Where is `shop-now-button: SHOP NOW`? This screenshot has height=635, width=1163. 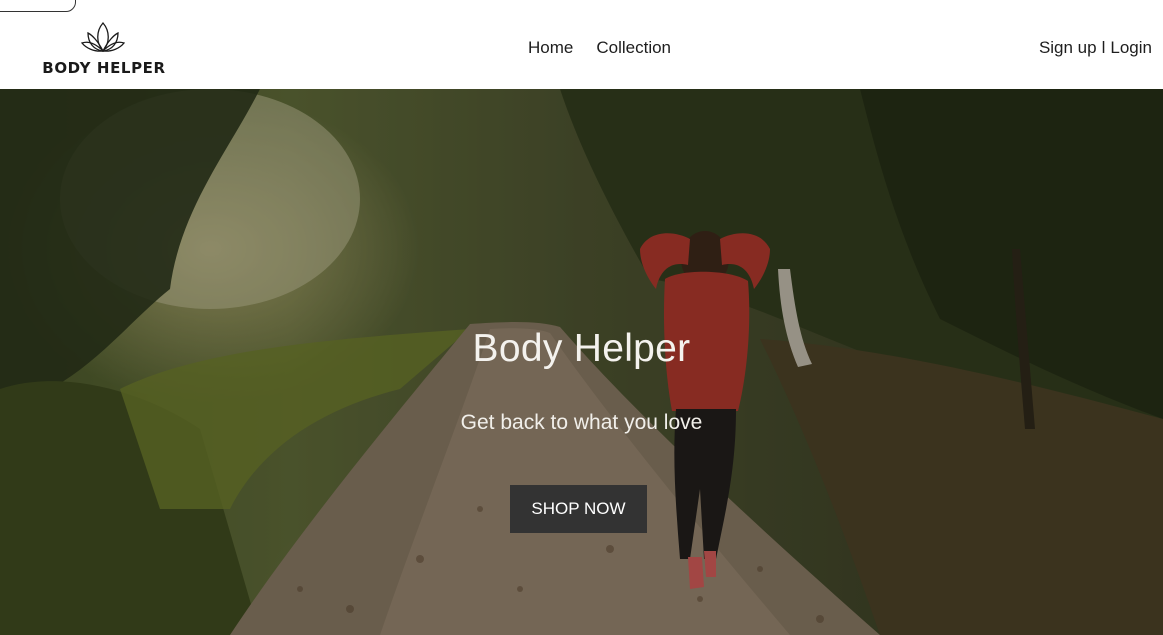 shop-now-button: SHOP NOW is located at coordinates (578, 509).